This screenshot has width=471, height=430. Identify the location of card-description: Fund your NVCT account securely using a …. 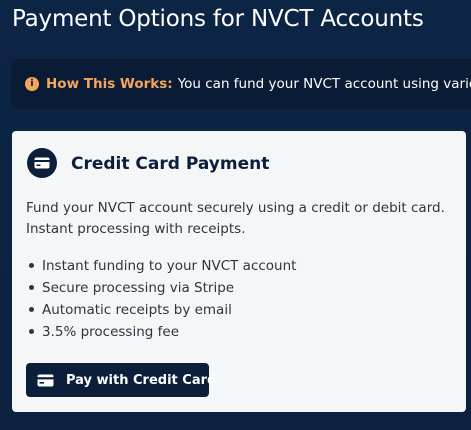
(235, 218).